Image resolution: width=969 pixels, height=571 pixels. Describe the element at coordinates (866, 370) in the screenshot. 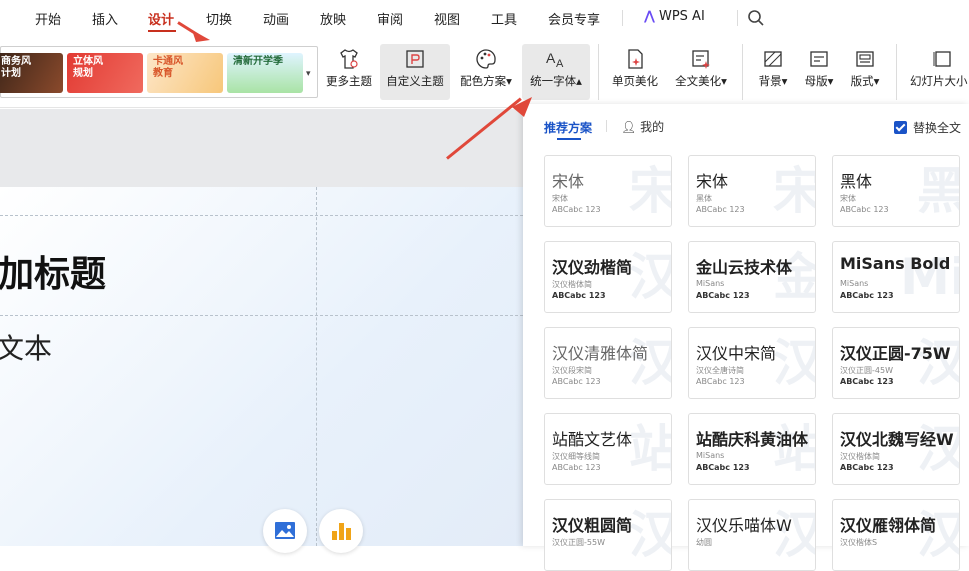

I see `font-secondary-name: 汉仪正圆-45W` at that location.